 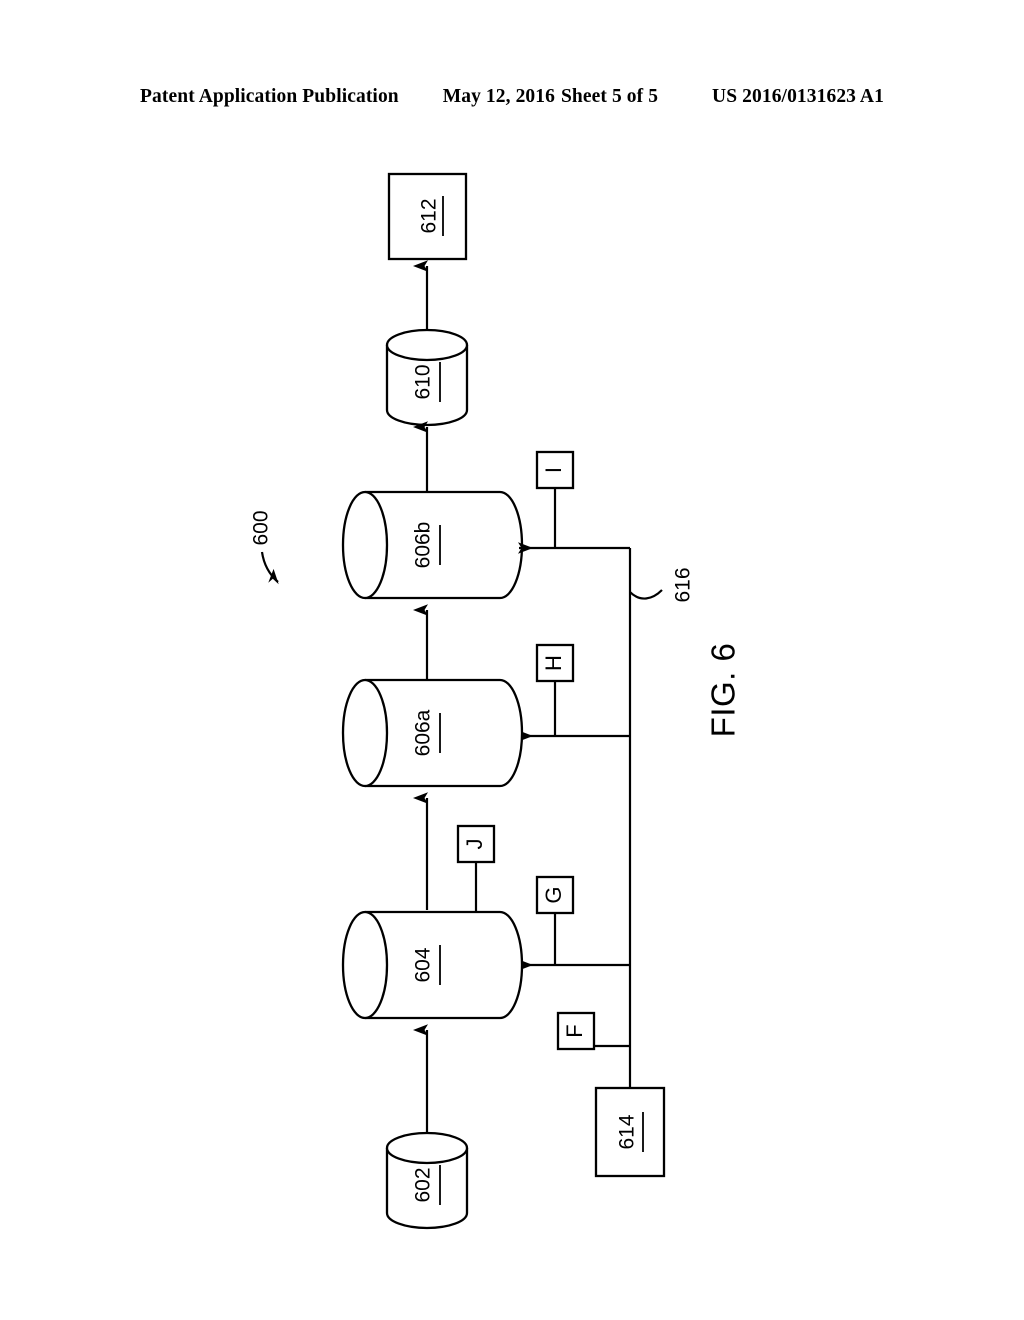 I want to click on node-602-cylinder: 602, so click(x=427, y=1180).